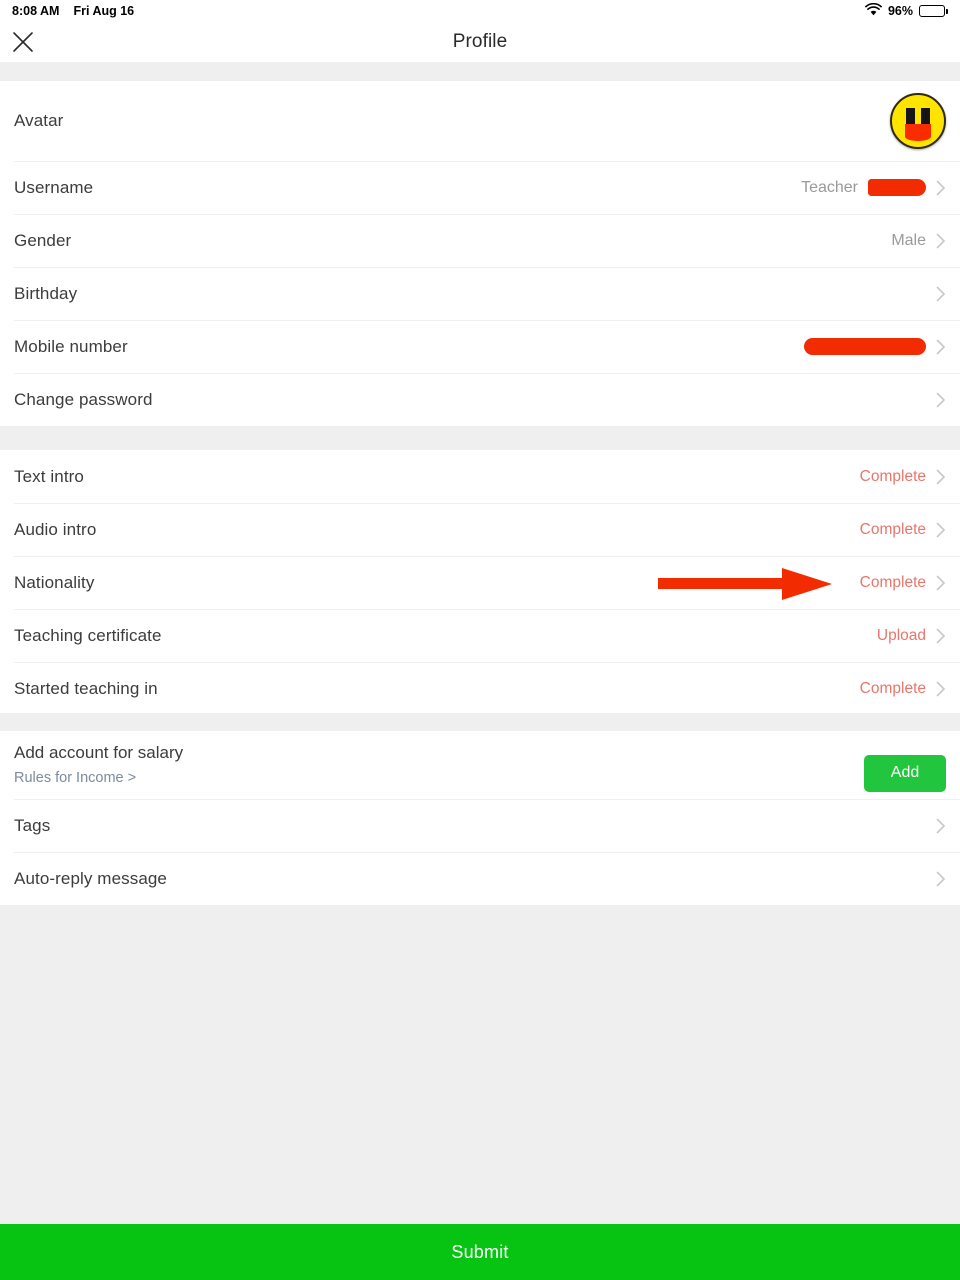 Image resolution: width=960 pixels, height=1280 pixels. Describe the element at coordinates (480, 688) in the screenshot. I see `row-started-teaching-in: Started teaching in Complete` at that location.